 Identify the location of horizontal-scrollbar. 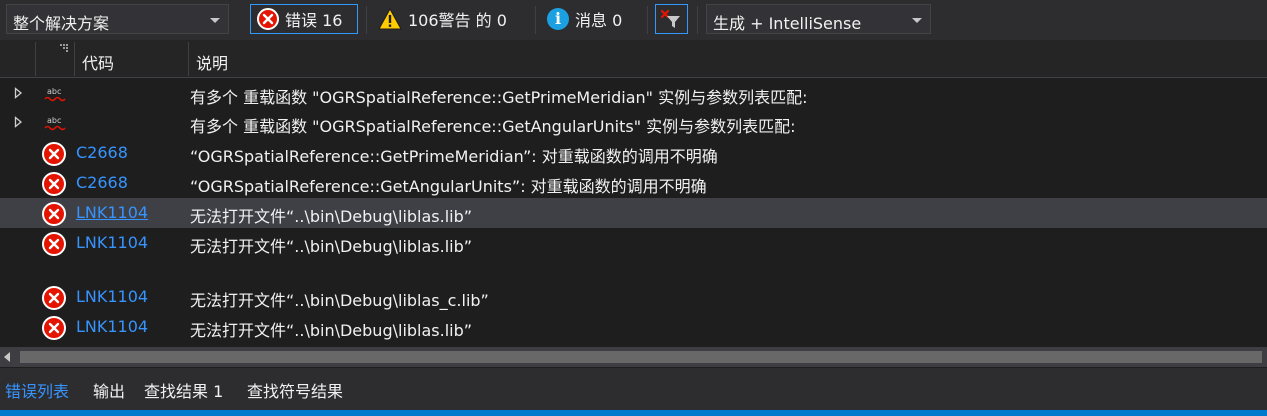
(633, 357).